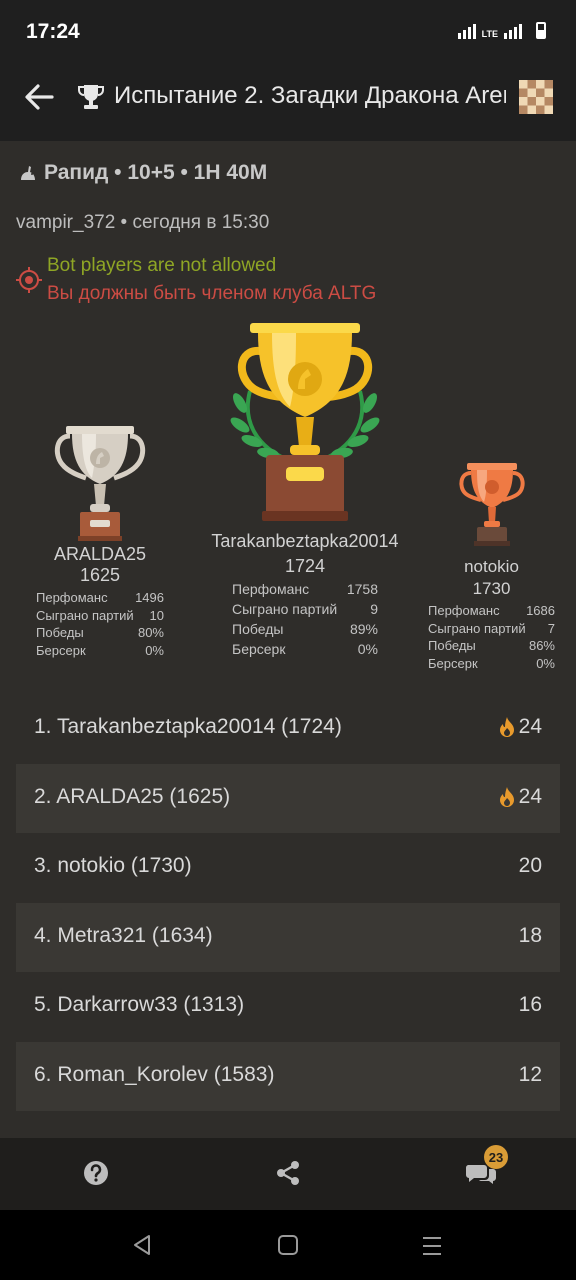 Image resolution: width=576 pixels, height=1280 pixels. Describe the element at coordinates (100, 575) in the screenshot. I see `podium-rating: 1625` at that location.